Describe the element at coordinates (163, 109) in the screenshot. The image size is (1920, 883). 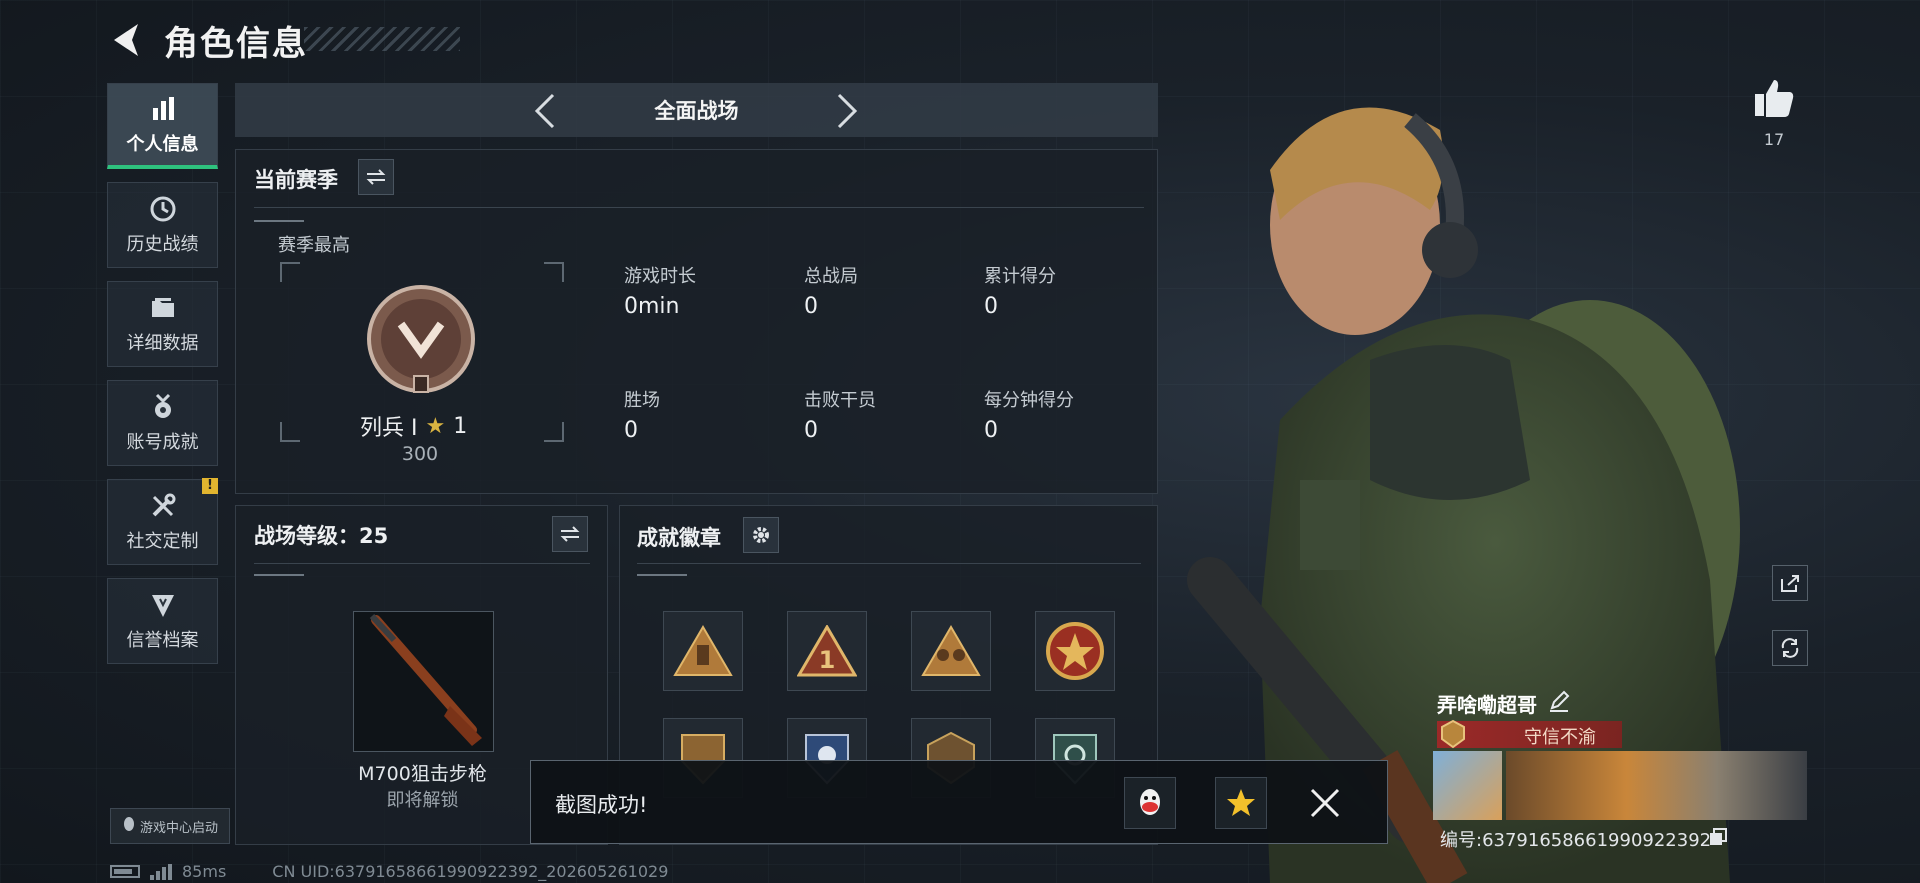
I see `bar-chart-icon` at that location.